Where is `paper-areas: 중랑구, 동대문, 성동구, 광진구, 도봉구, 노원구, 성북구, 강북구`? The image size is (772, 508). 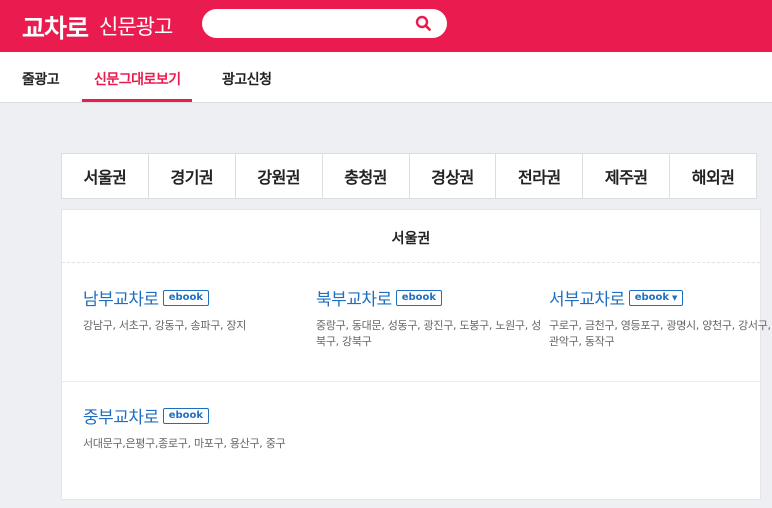
paper-areas: 중랑구, 동대문, 성동구, 광진구, 도봉구, 노원구, 성북구, 강북구 is located at coordinates (428, 333).